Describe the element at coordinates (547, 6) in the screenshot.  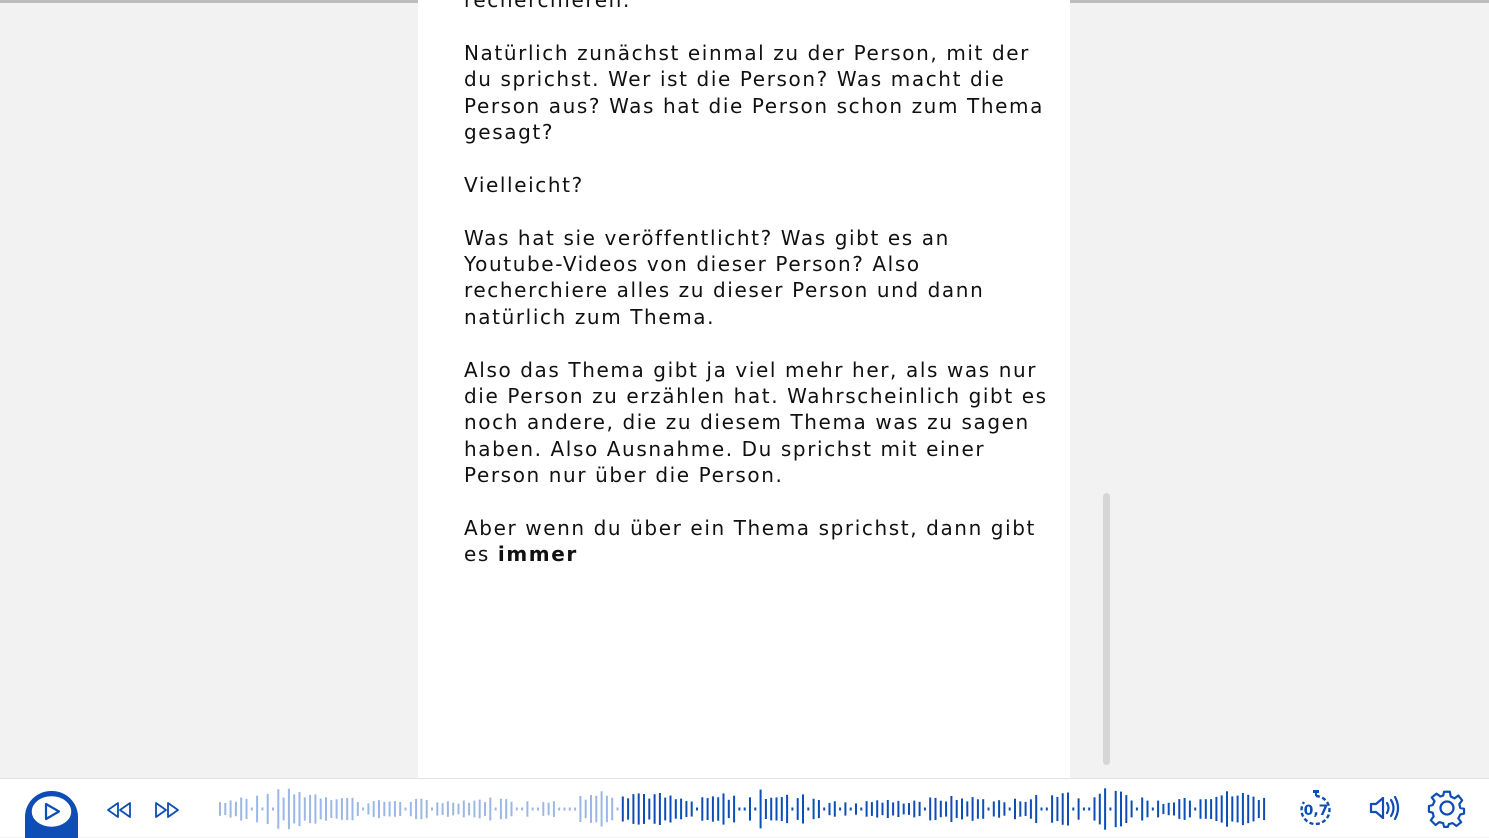
I see `partial-line: recherchieren.` at that location.